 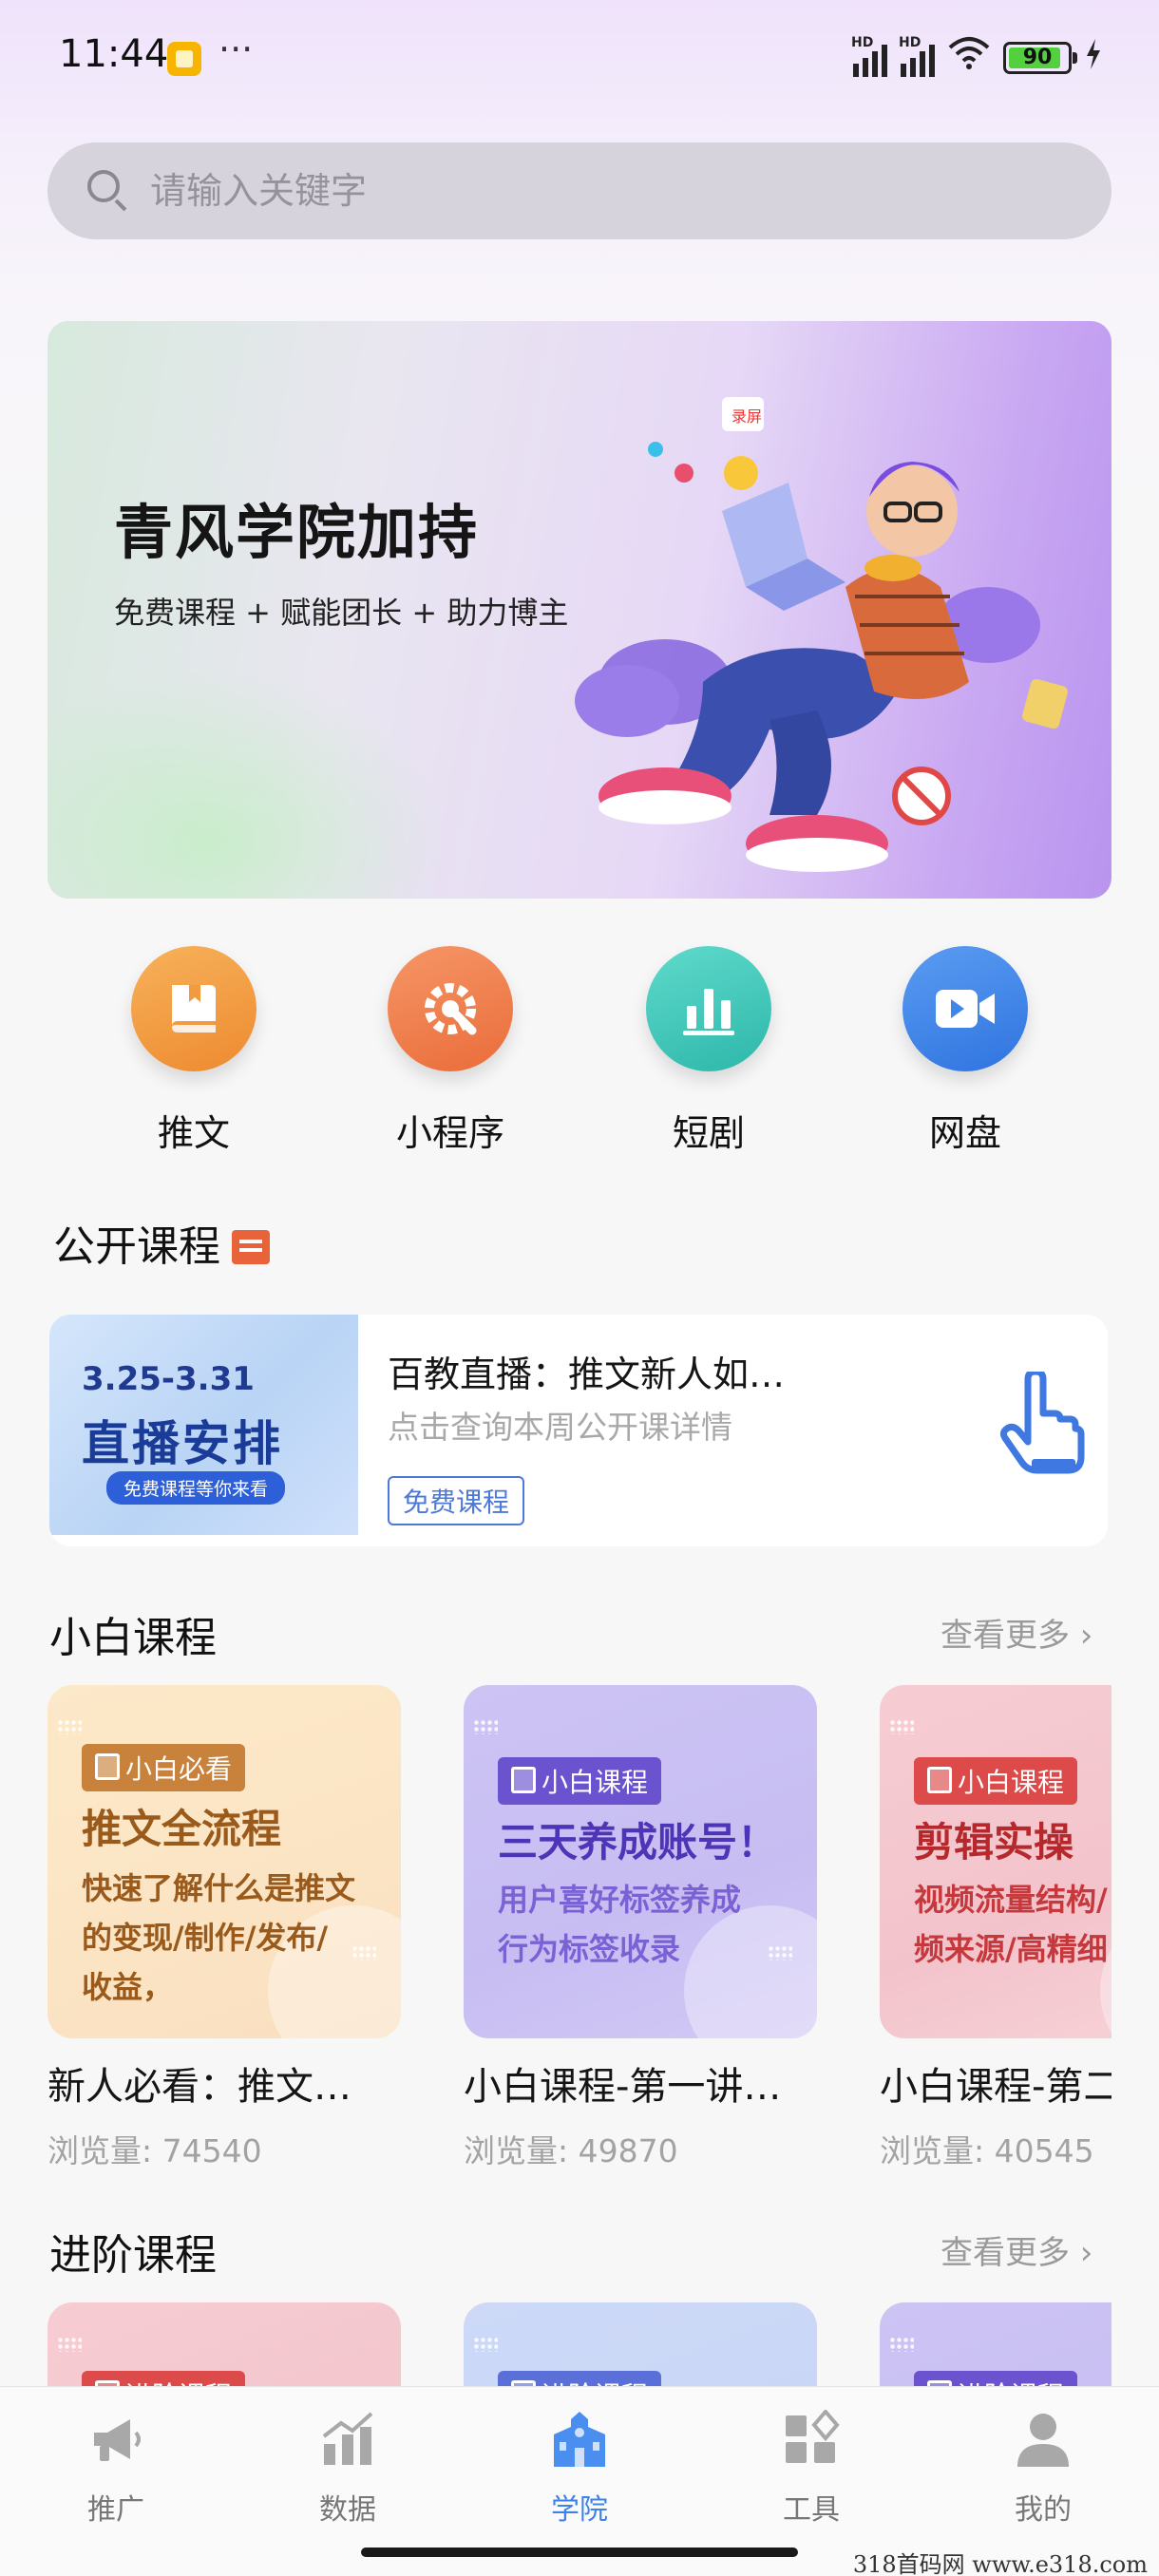 I want to click on course-thumbnail: 小白课程 剪辑实操 视频流量结构/ 频来源/高精细, so click(x=996, y=1861).